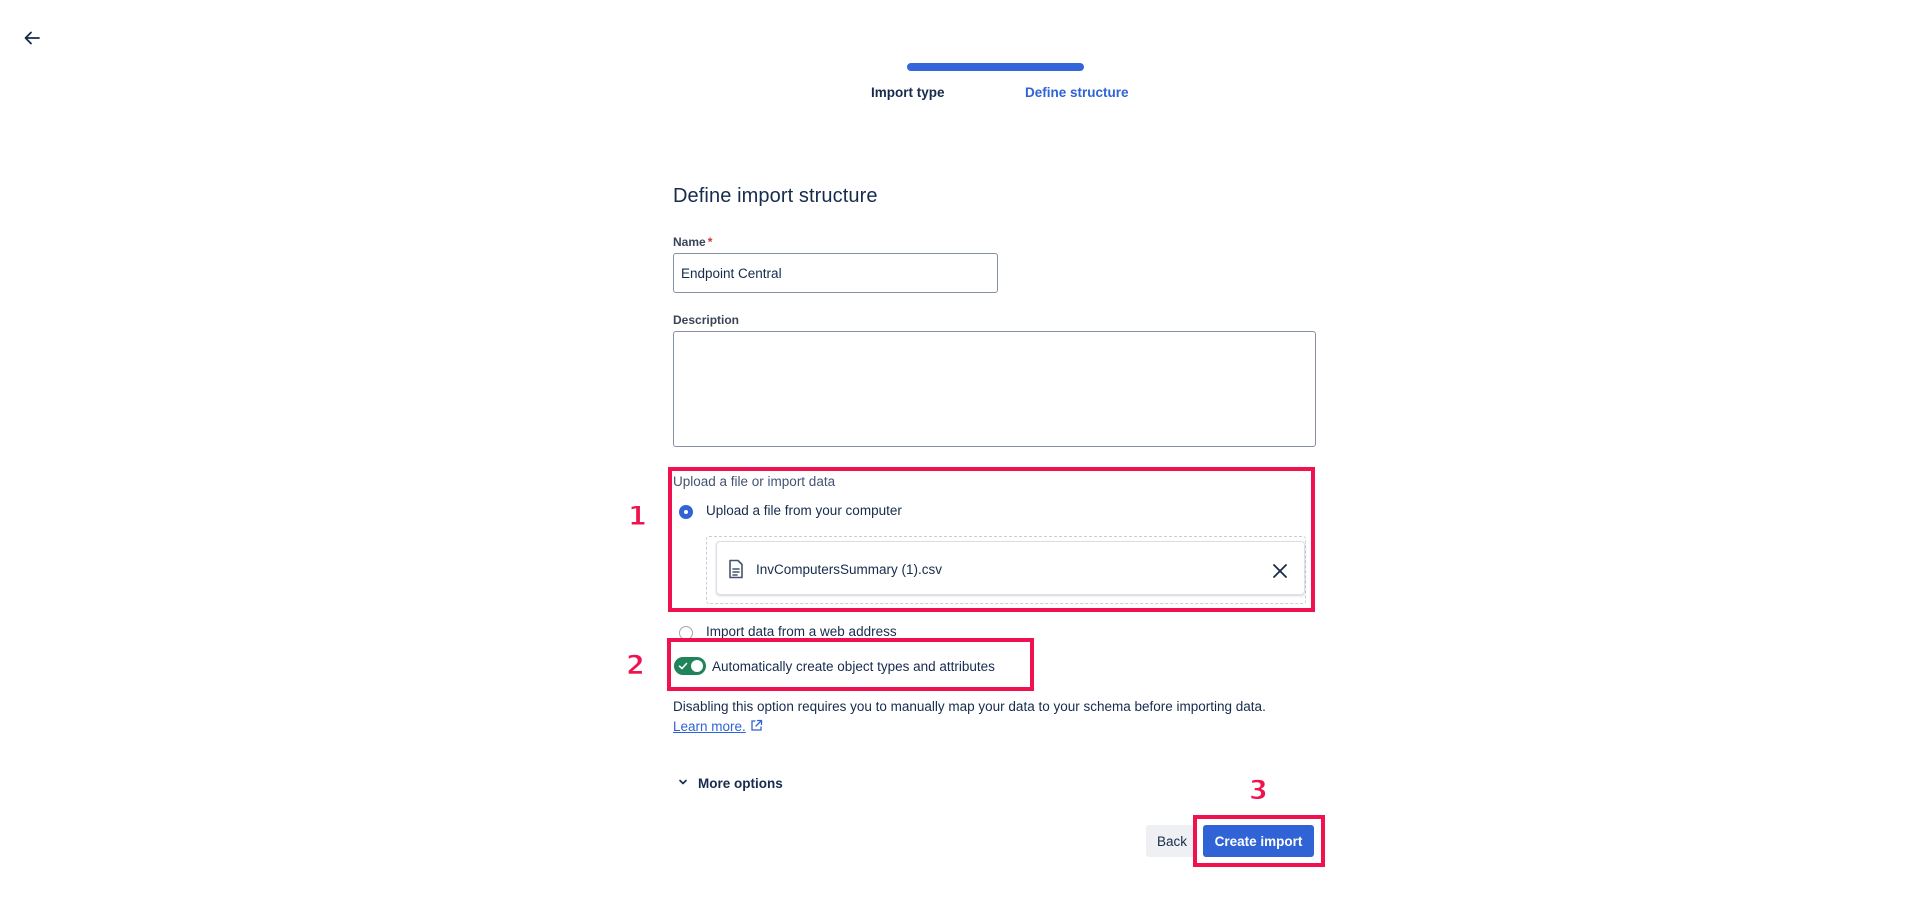  What do you see at coordinates (908, 92) in the screenshot?
I see `step-import-type: Import type` at bounding box center [908, 92].